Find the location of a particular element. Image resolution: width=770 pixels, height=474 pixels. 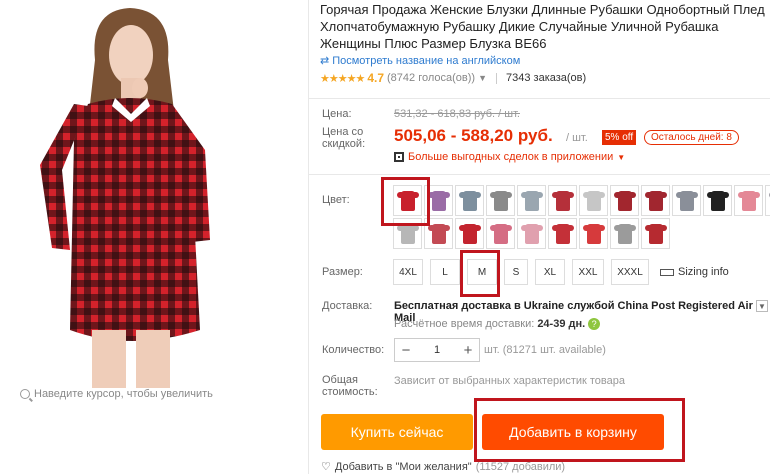

app-deals-link: Больше выгодных сделок в приложении ▼ is located at coordinates (509, 157).